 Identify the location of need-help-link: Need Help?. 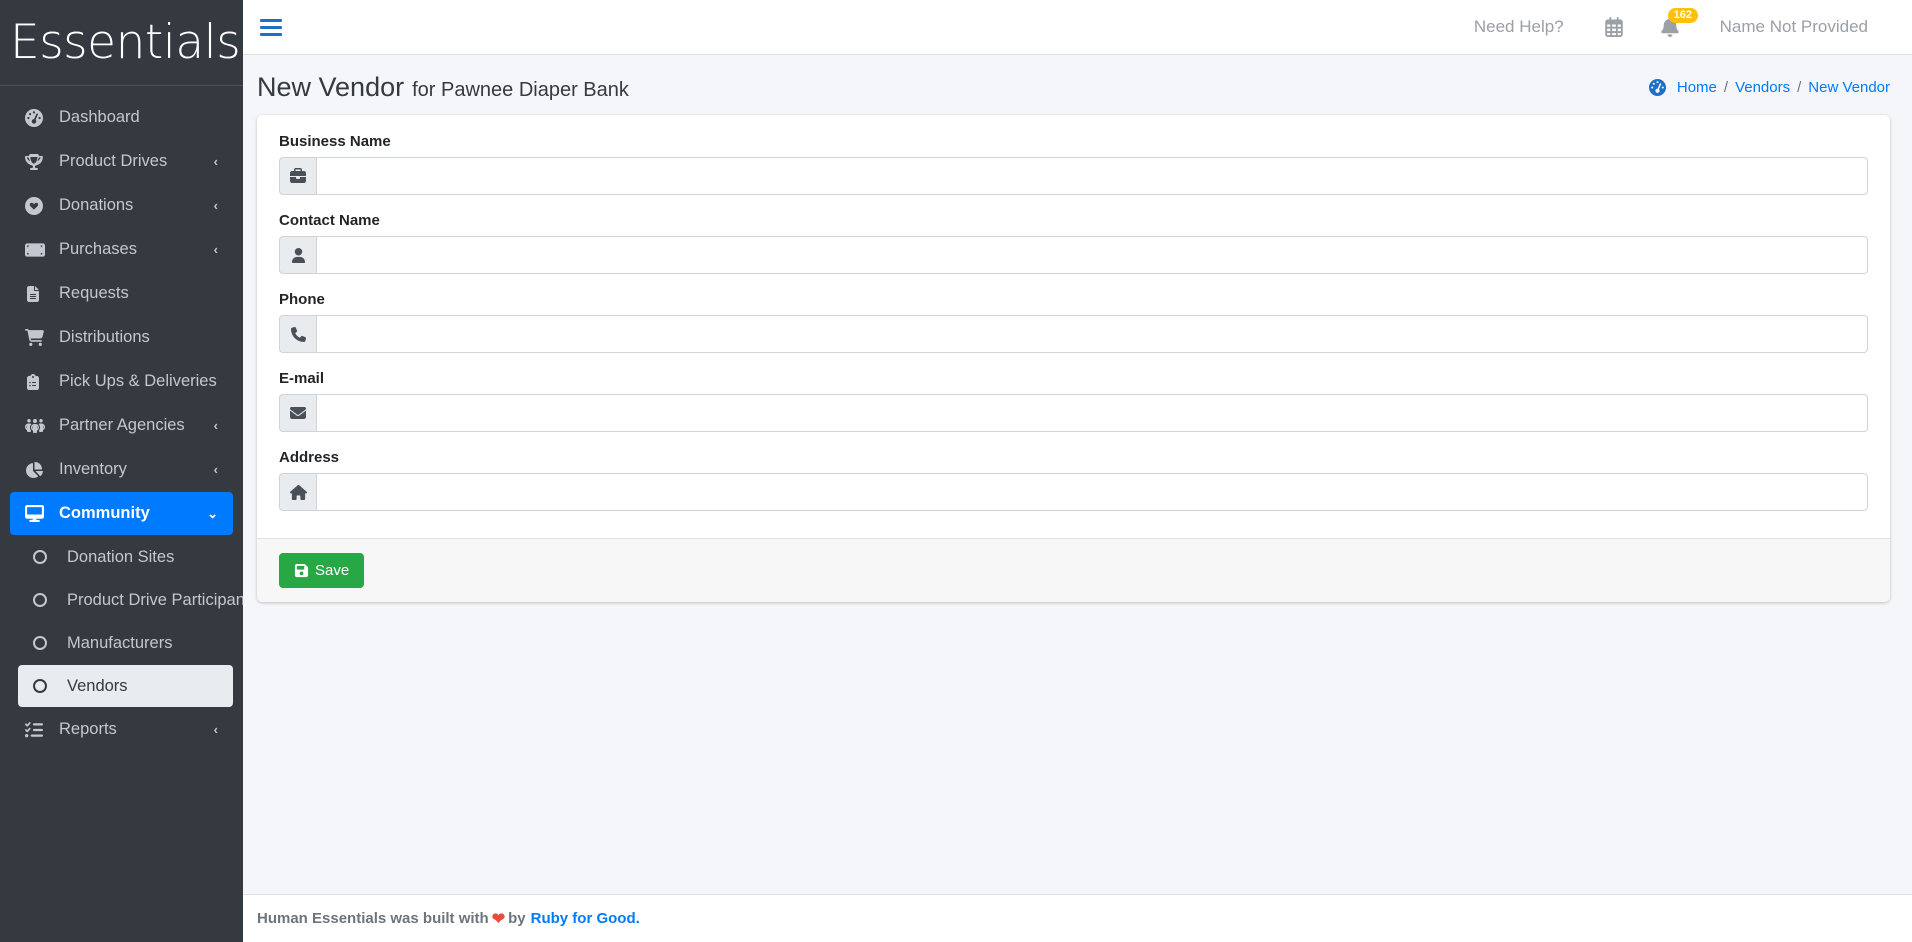
(1519, 27).